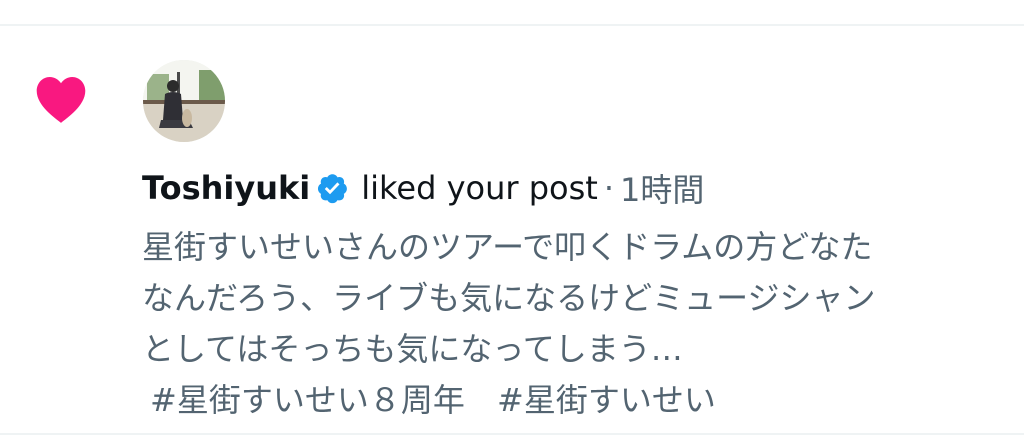 The image size is (1024, 444). Describe the element at coordinates (333, 189) in the screenshot. I see `verified-badge-icon` at that location.